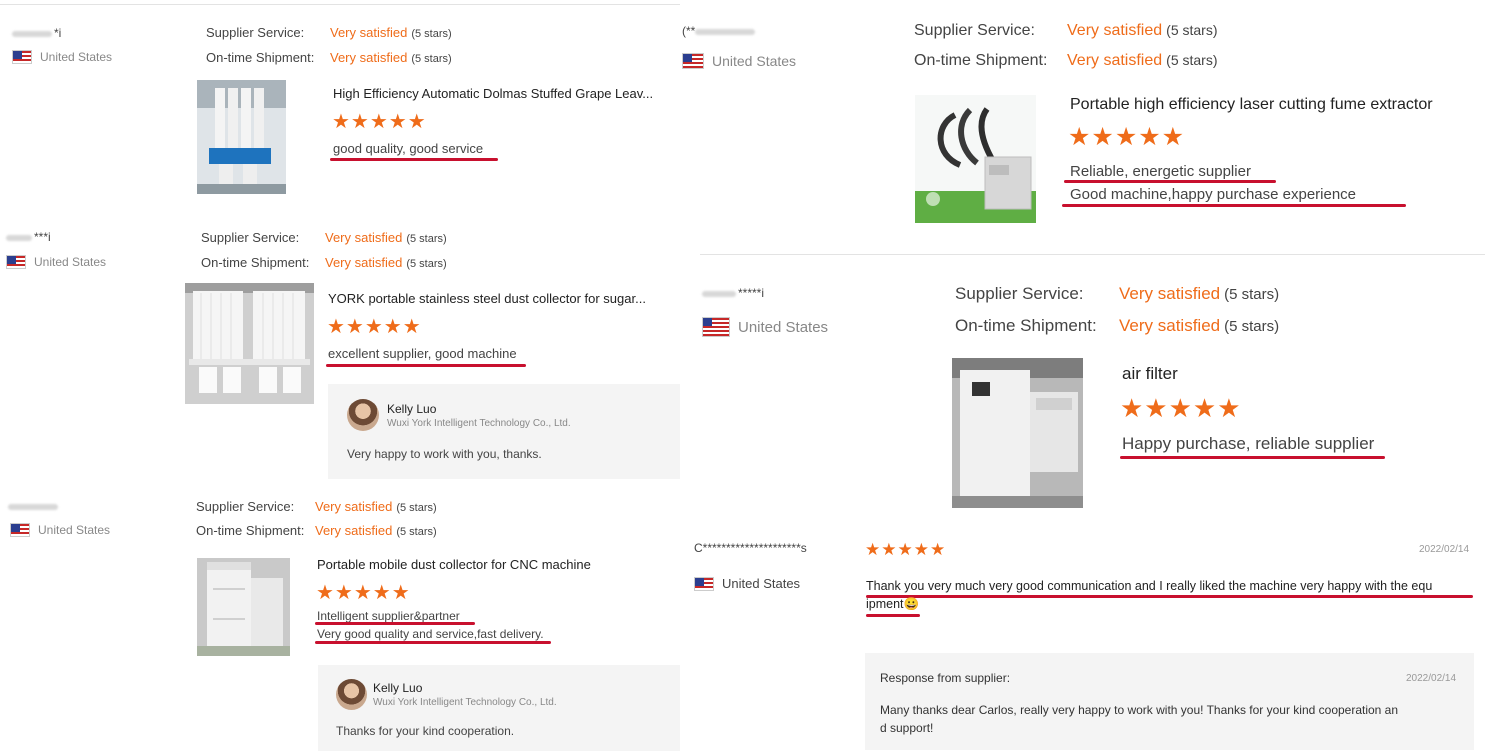 The image size is (1485, 755). I want to click on review-comment: ipment😀, so click(893, 604).